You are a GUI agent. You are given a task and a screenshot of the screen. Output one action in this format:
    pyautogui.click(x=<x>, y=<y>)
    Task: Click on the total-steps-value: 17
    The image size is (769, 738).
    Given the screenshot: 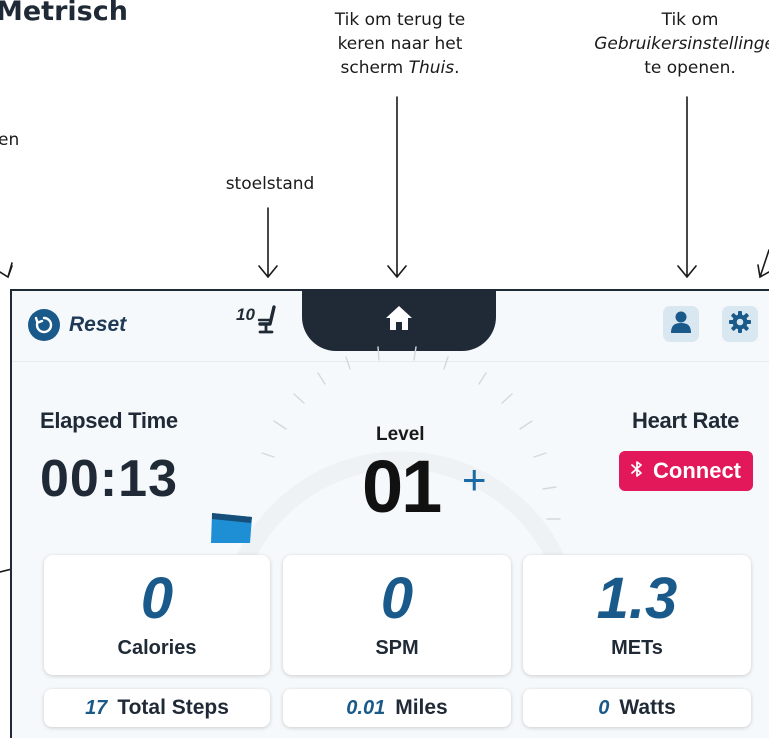 What is the action you would take?
    pyautogui.click(x=96, y=707)
    